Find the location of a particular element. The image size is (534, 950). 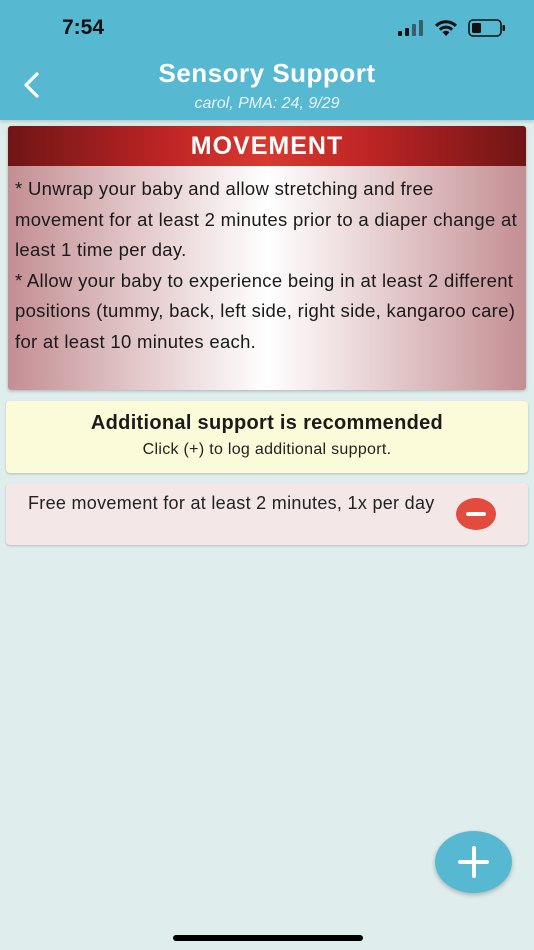

battery-icon is located at coordinates (486, 28).